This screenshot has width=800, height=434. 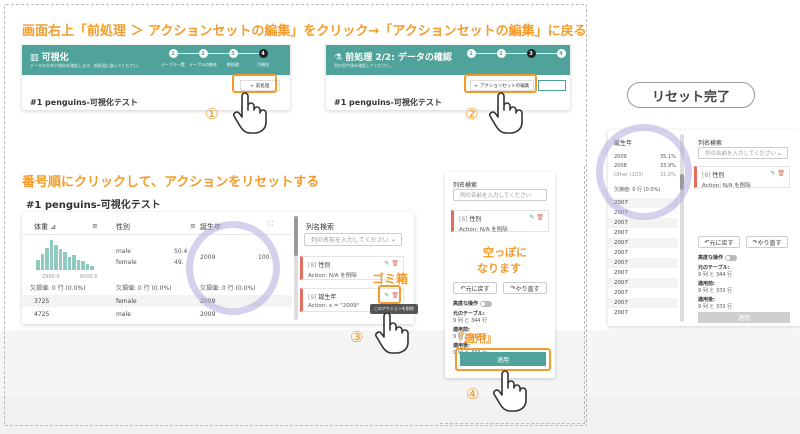 I want to click on scrollbar, so click(x=296, y=268).